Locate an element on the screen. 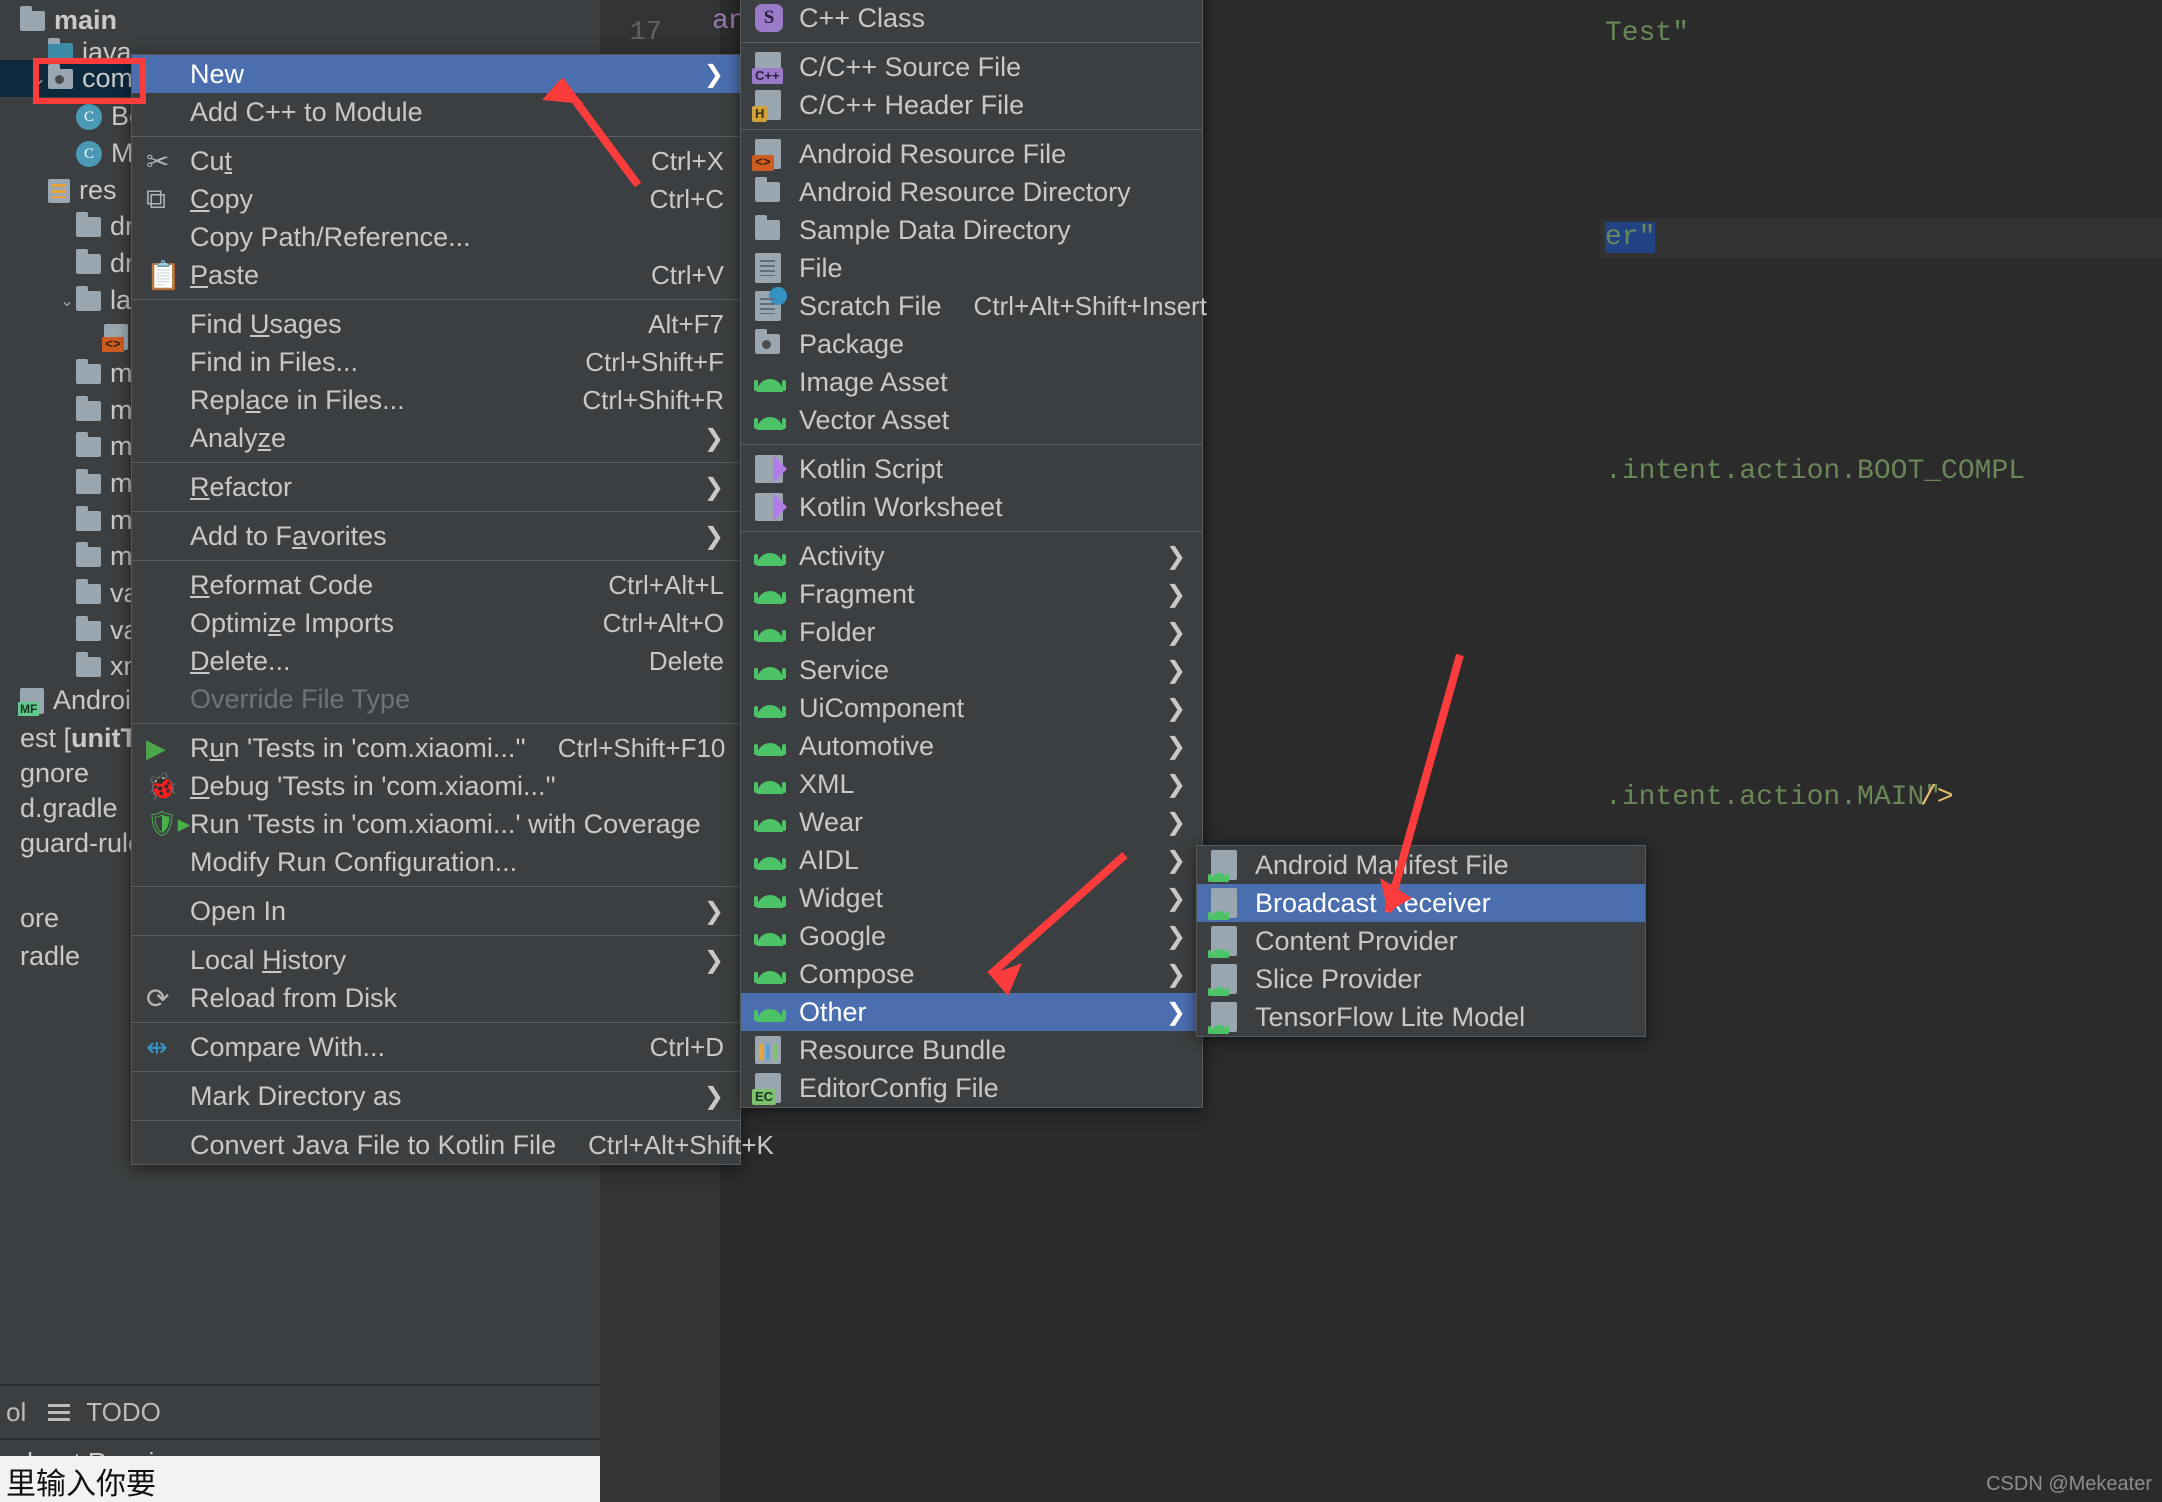 This screenshot has height=1502, width=2162. menu-item-add-to-favorites: Add to Favorites ❯ is located at coordinates (436, 536).